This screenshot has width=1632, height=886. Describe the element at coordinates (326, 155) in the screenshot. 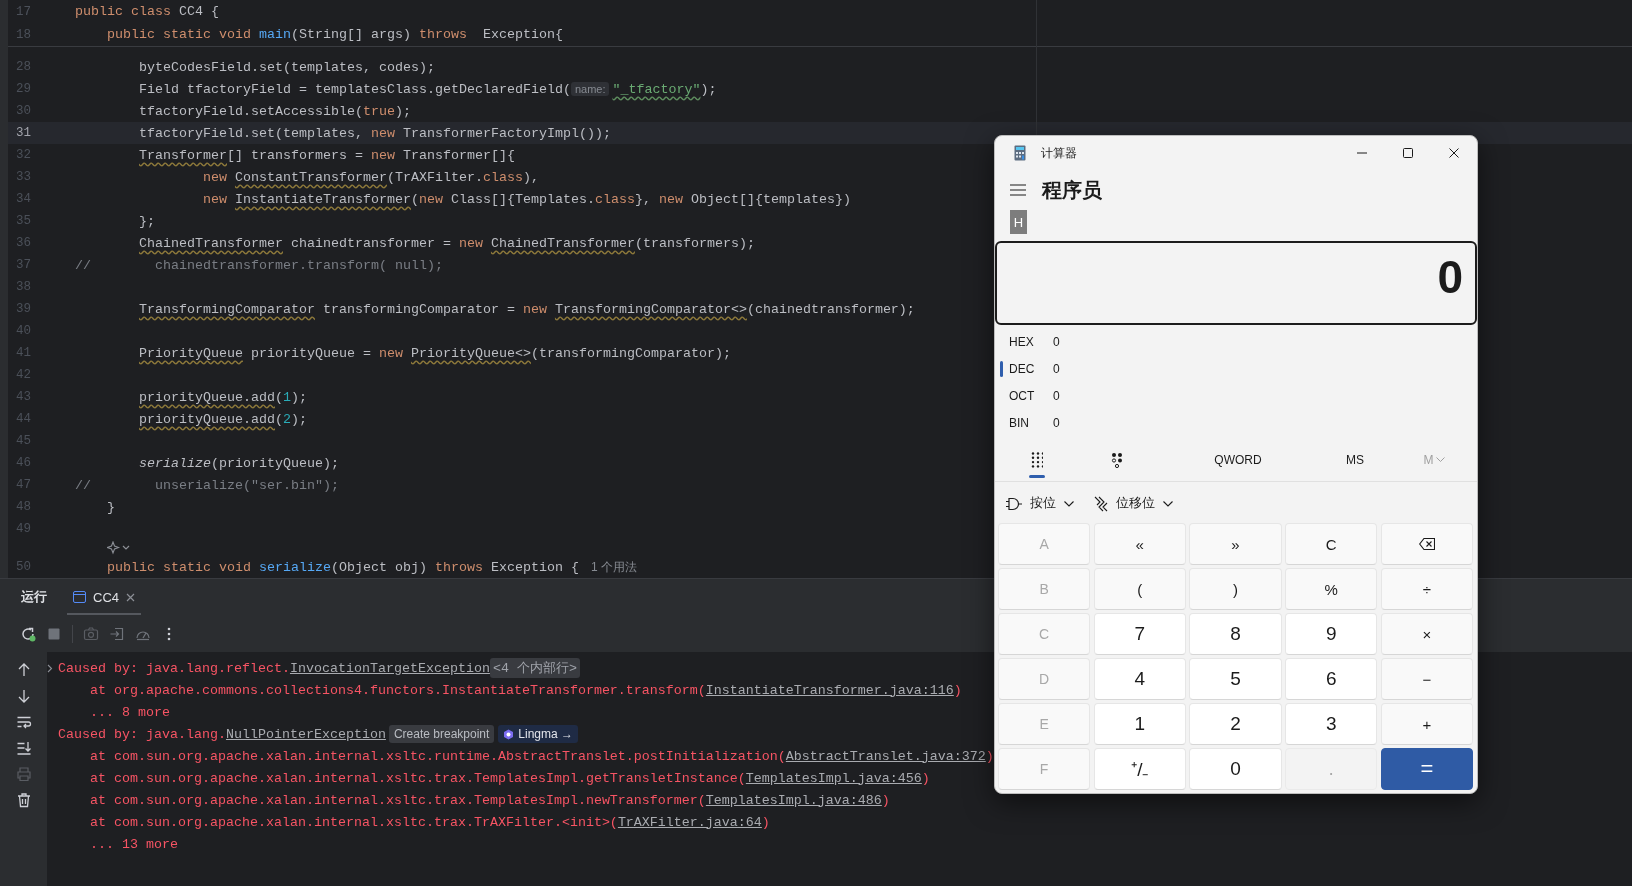

I see `code-line: Transformer[] transformers = new Transformer[]{` at that location.